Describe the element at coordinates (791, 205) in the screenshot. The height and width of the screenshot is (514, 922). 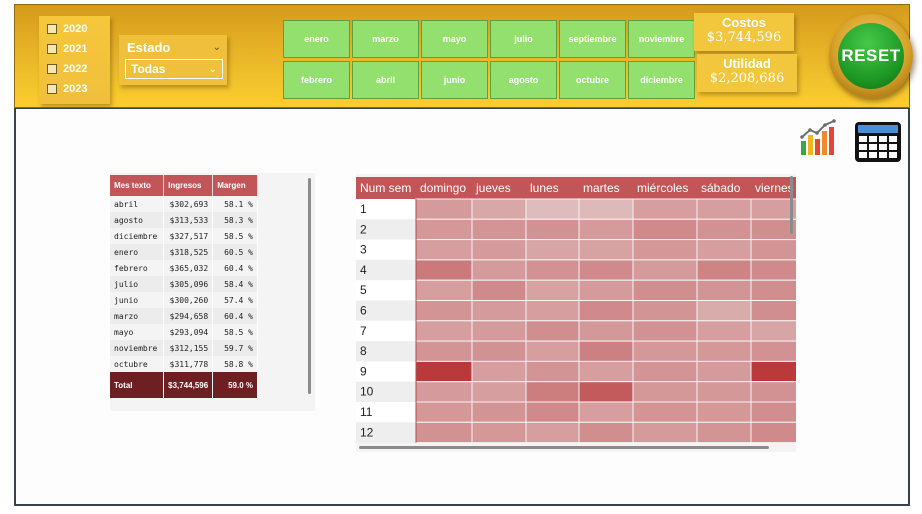
I see `heatmap-vertical-scrollbar` at that location.